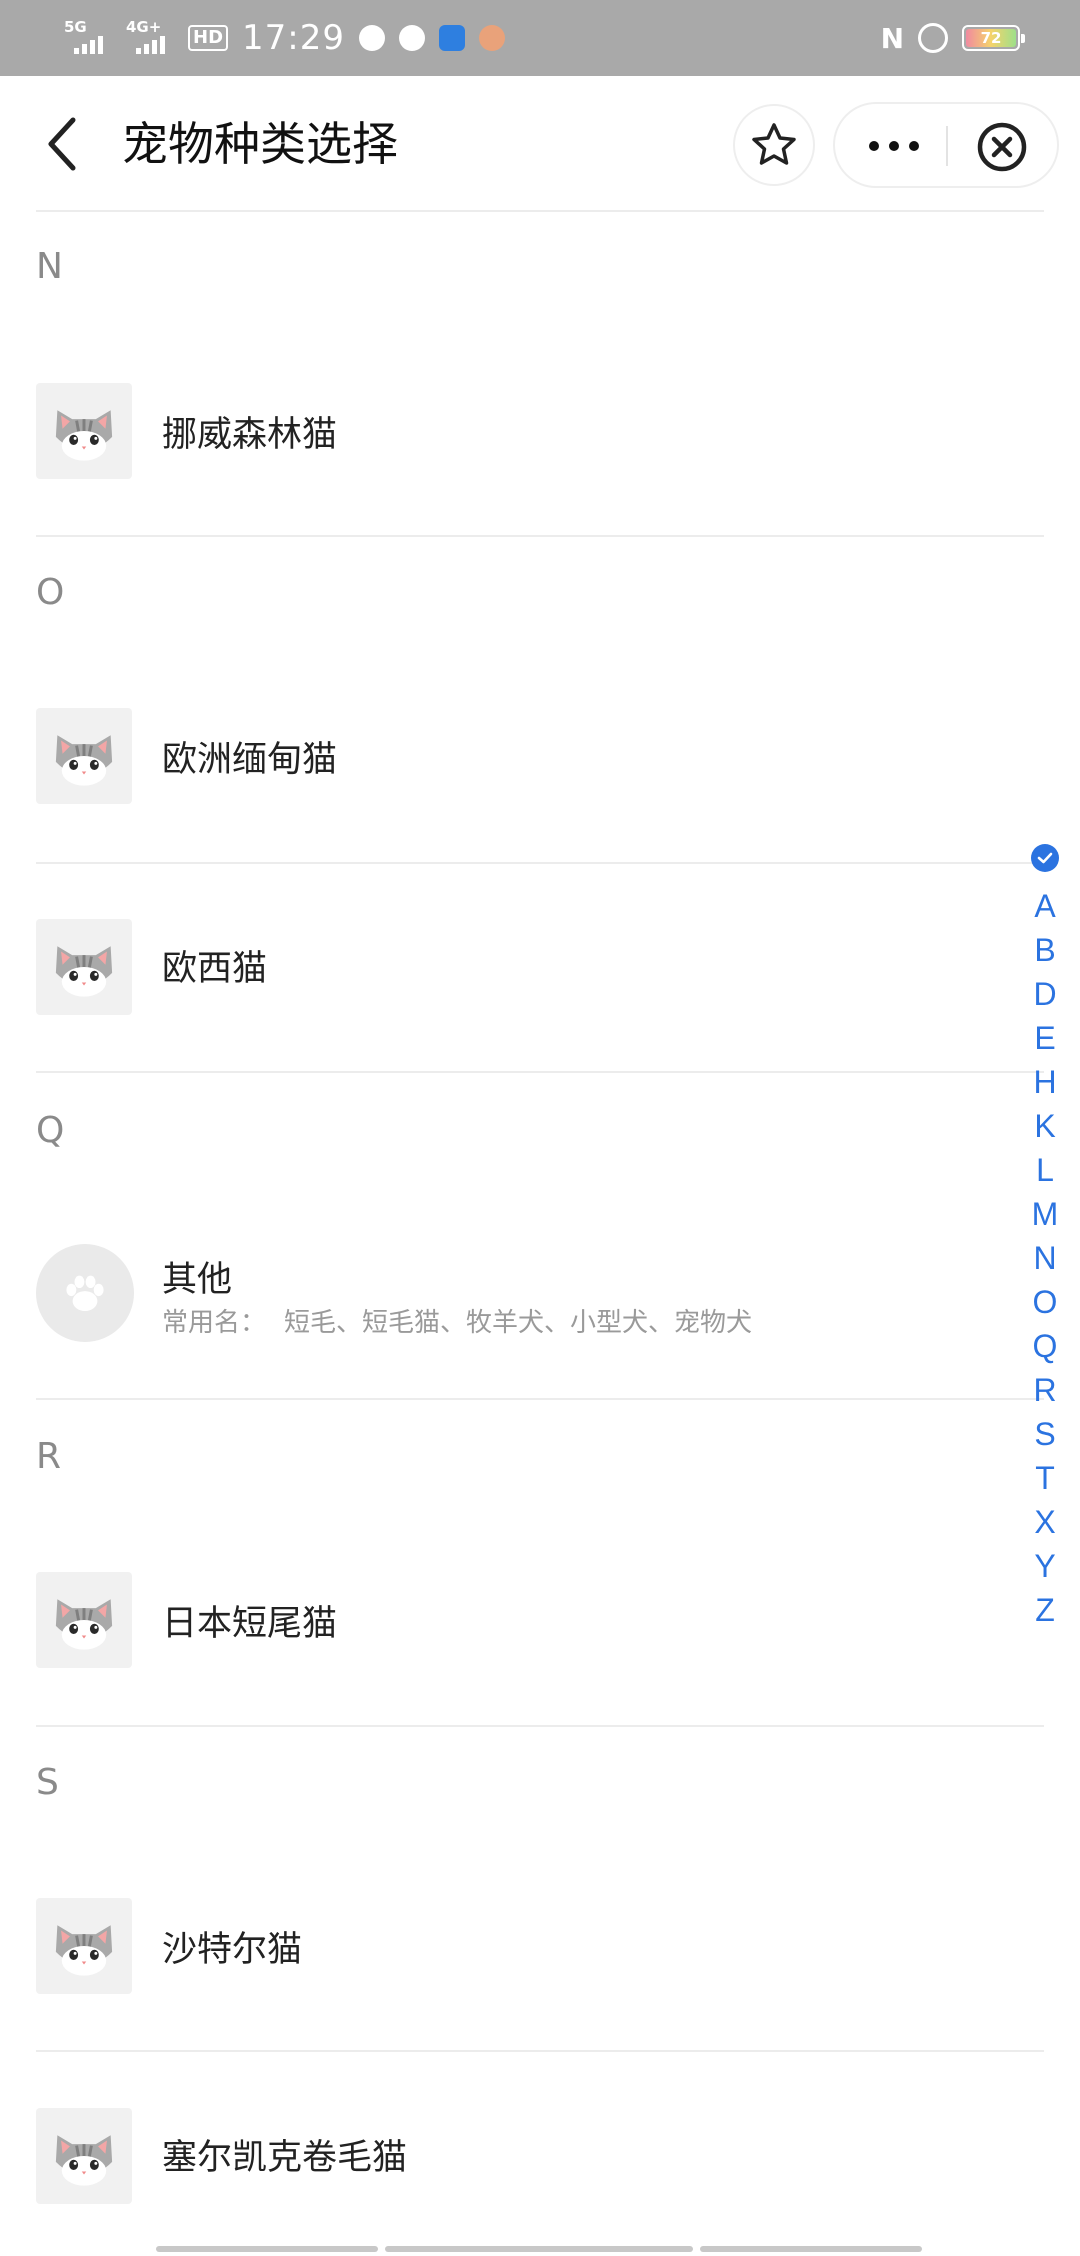 This screenshot has width=1080, height=2256. What do you see at coordinates (85, 1293) in the screenshot?
I see `paw-icon` at bounding box center [85, 1293].